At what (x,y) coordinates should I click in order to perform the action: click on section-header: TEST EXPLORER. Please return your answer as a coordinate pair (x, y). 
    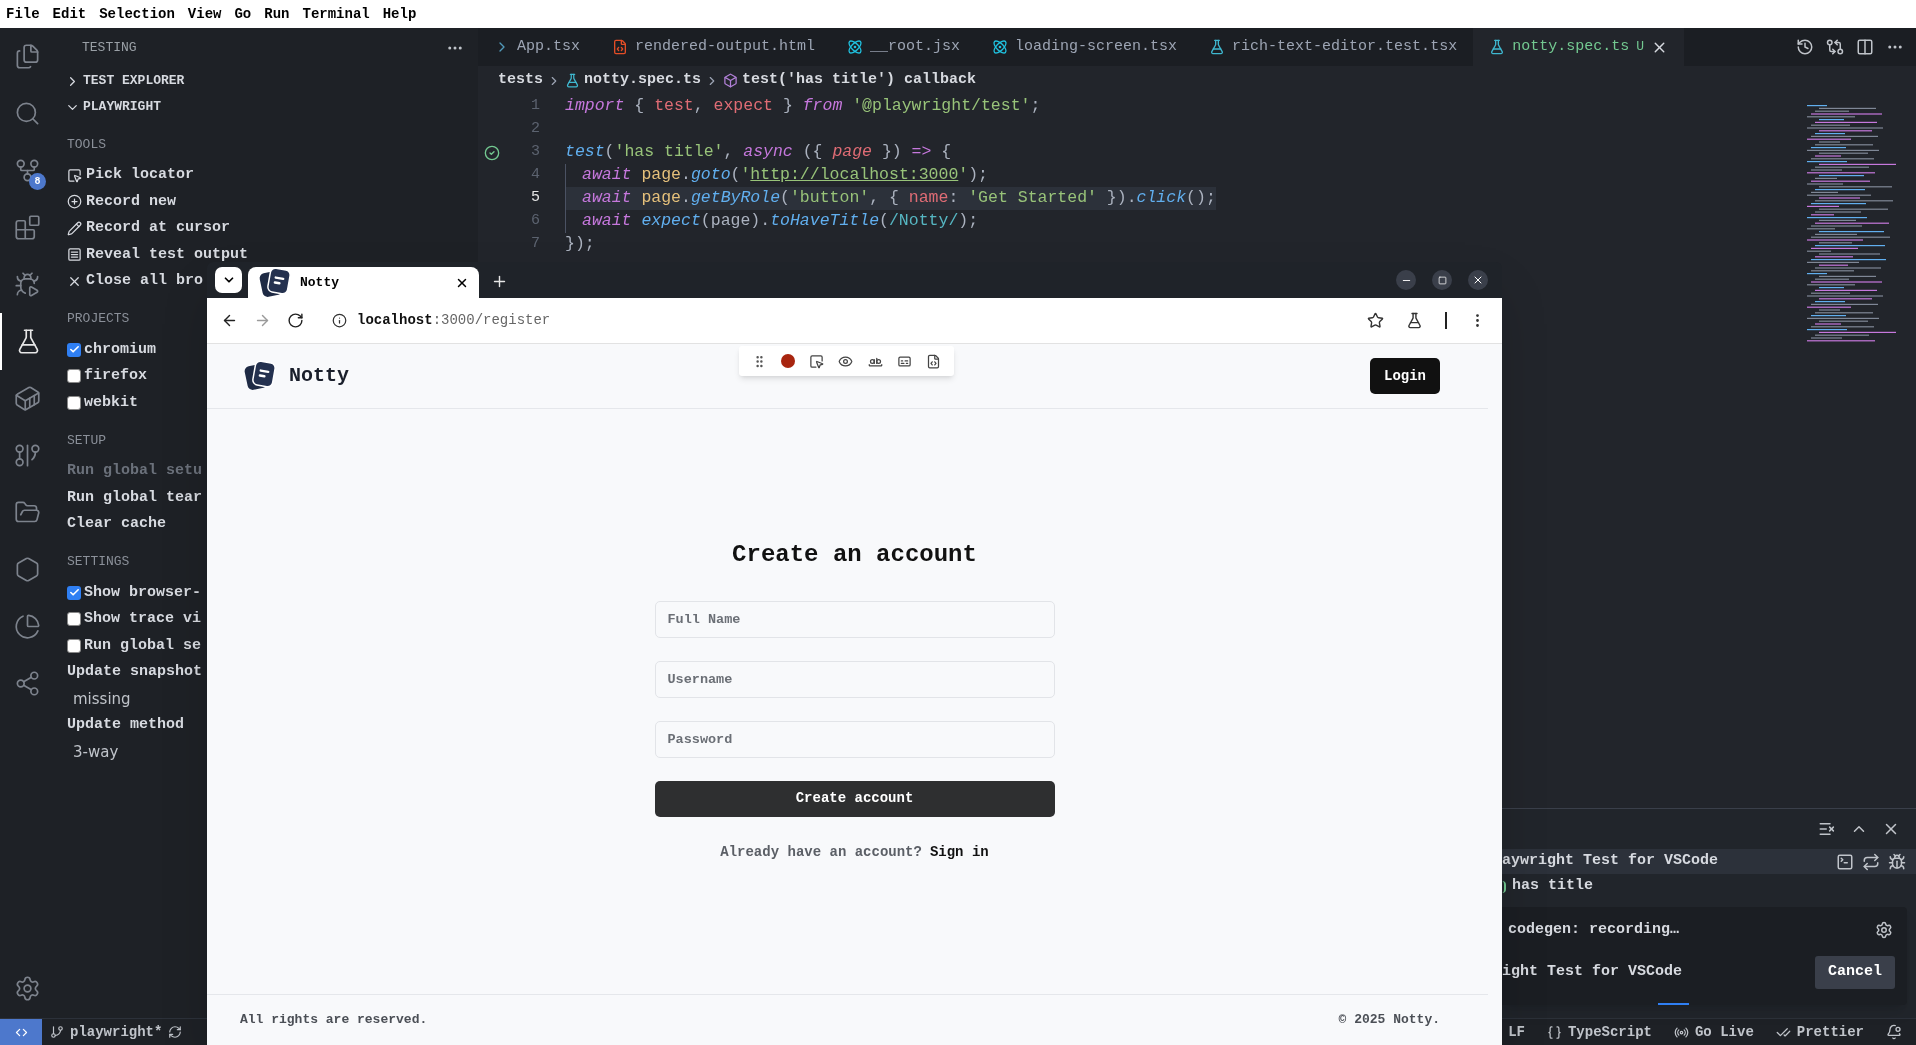
    Looking at the image, I should click on (266, 81).